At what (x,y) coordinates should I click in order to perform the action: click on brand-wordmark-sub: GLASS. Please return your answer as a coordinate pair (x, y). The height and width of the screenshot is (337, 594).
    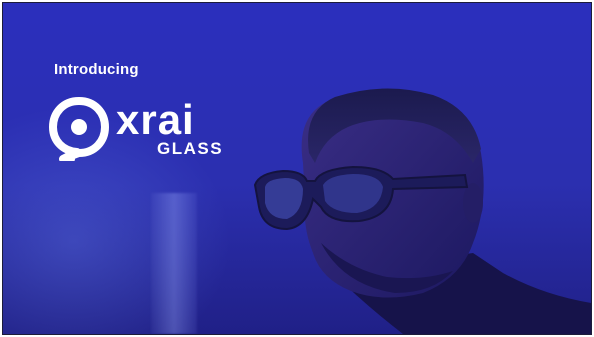
    Looking at the image, I should click on (190, 148).